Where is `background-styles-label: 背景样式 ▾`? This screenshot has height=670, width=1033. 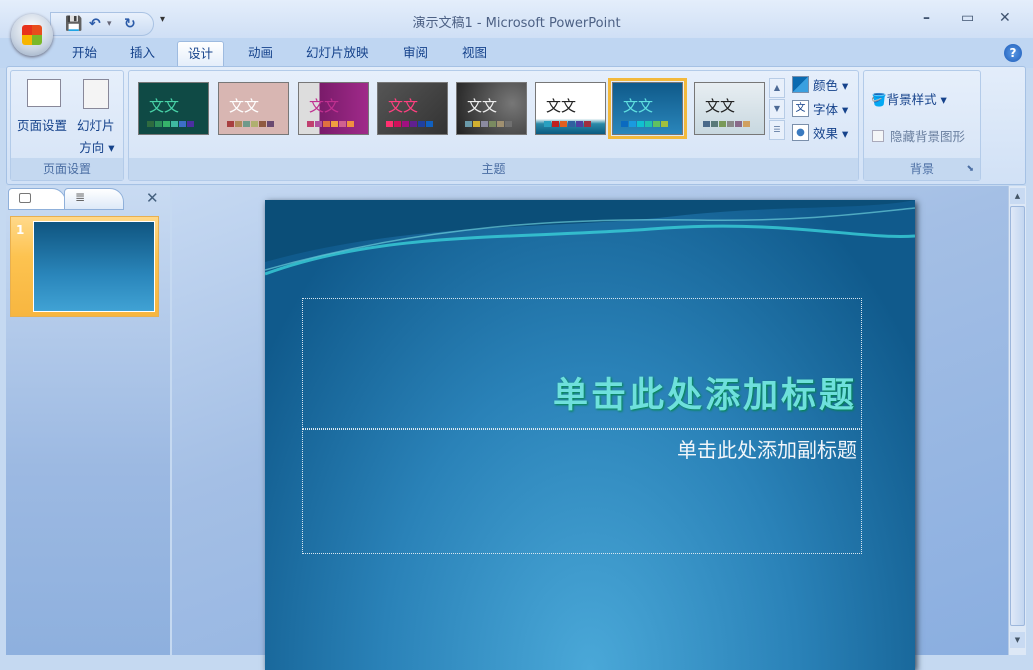
background-styles-label: 背景样式 ▾ is located at coordinates (916, 99).